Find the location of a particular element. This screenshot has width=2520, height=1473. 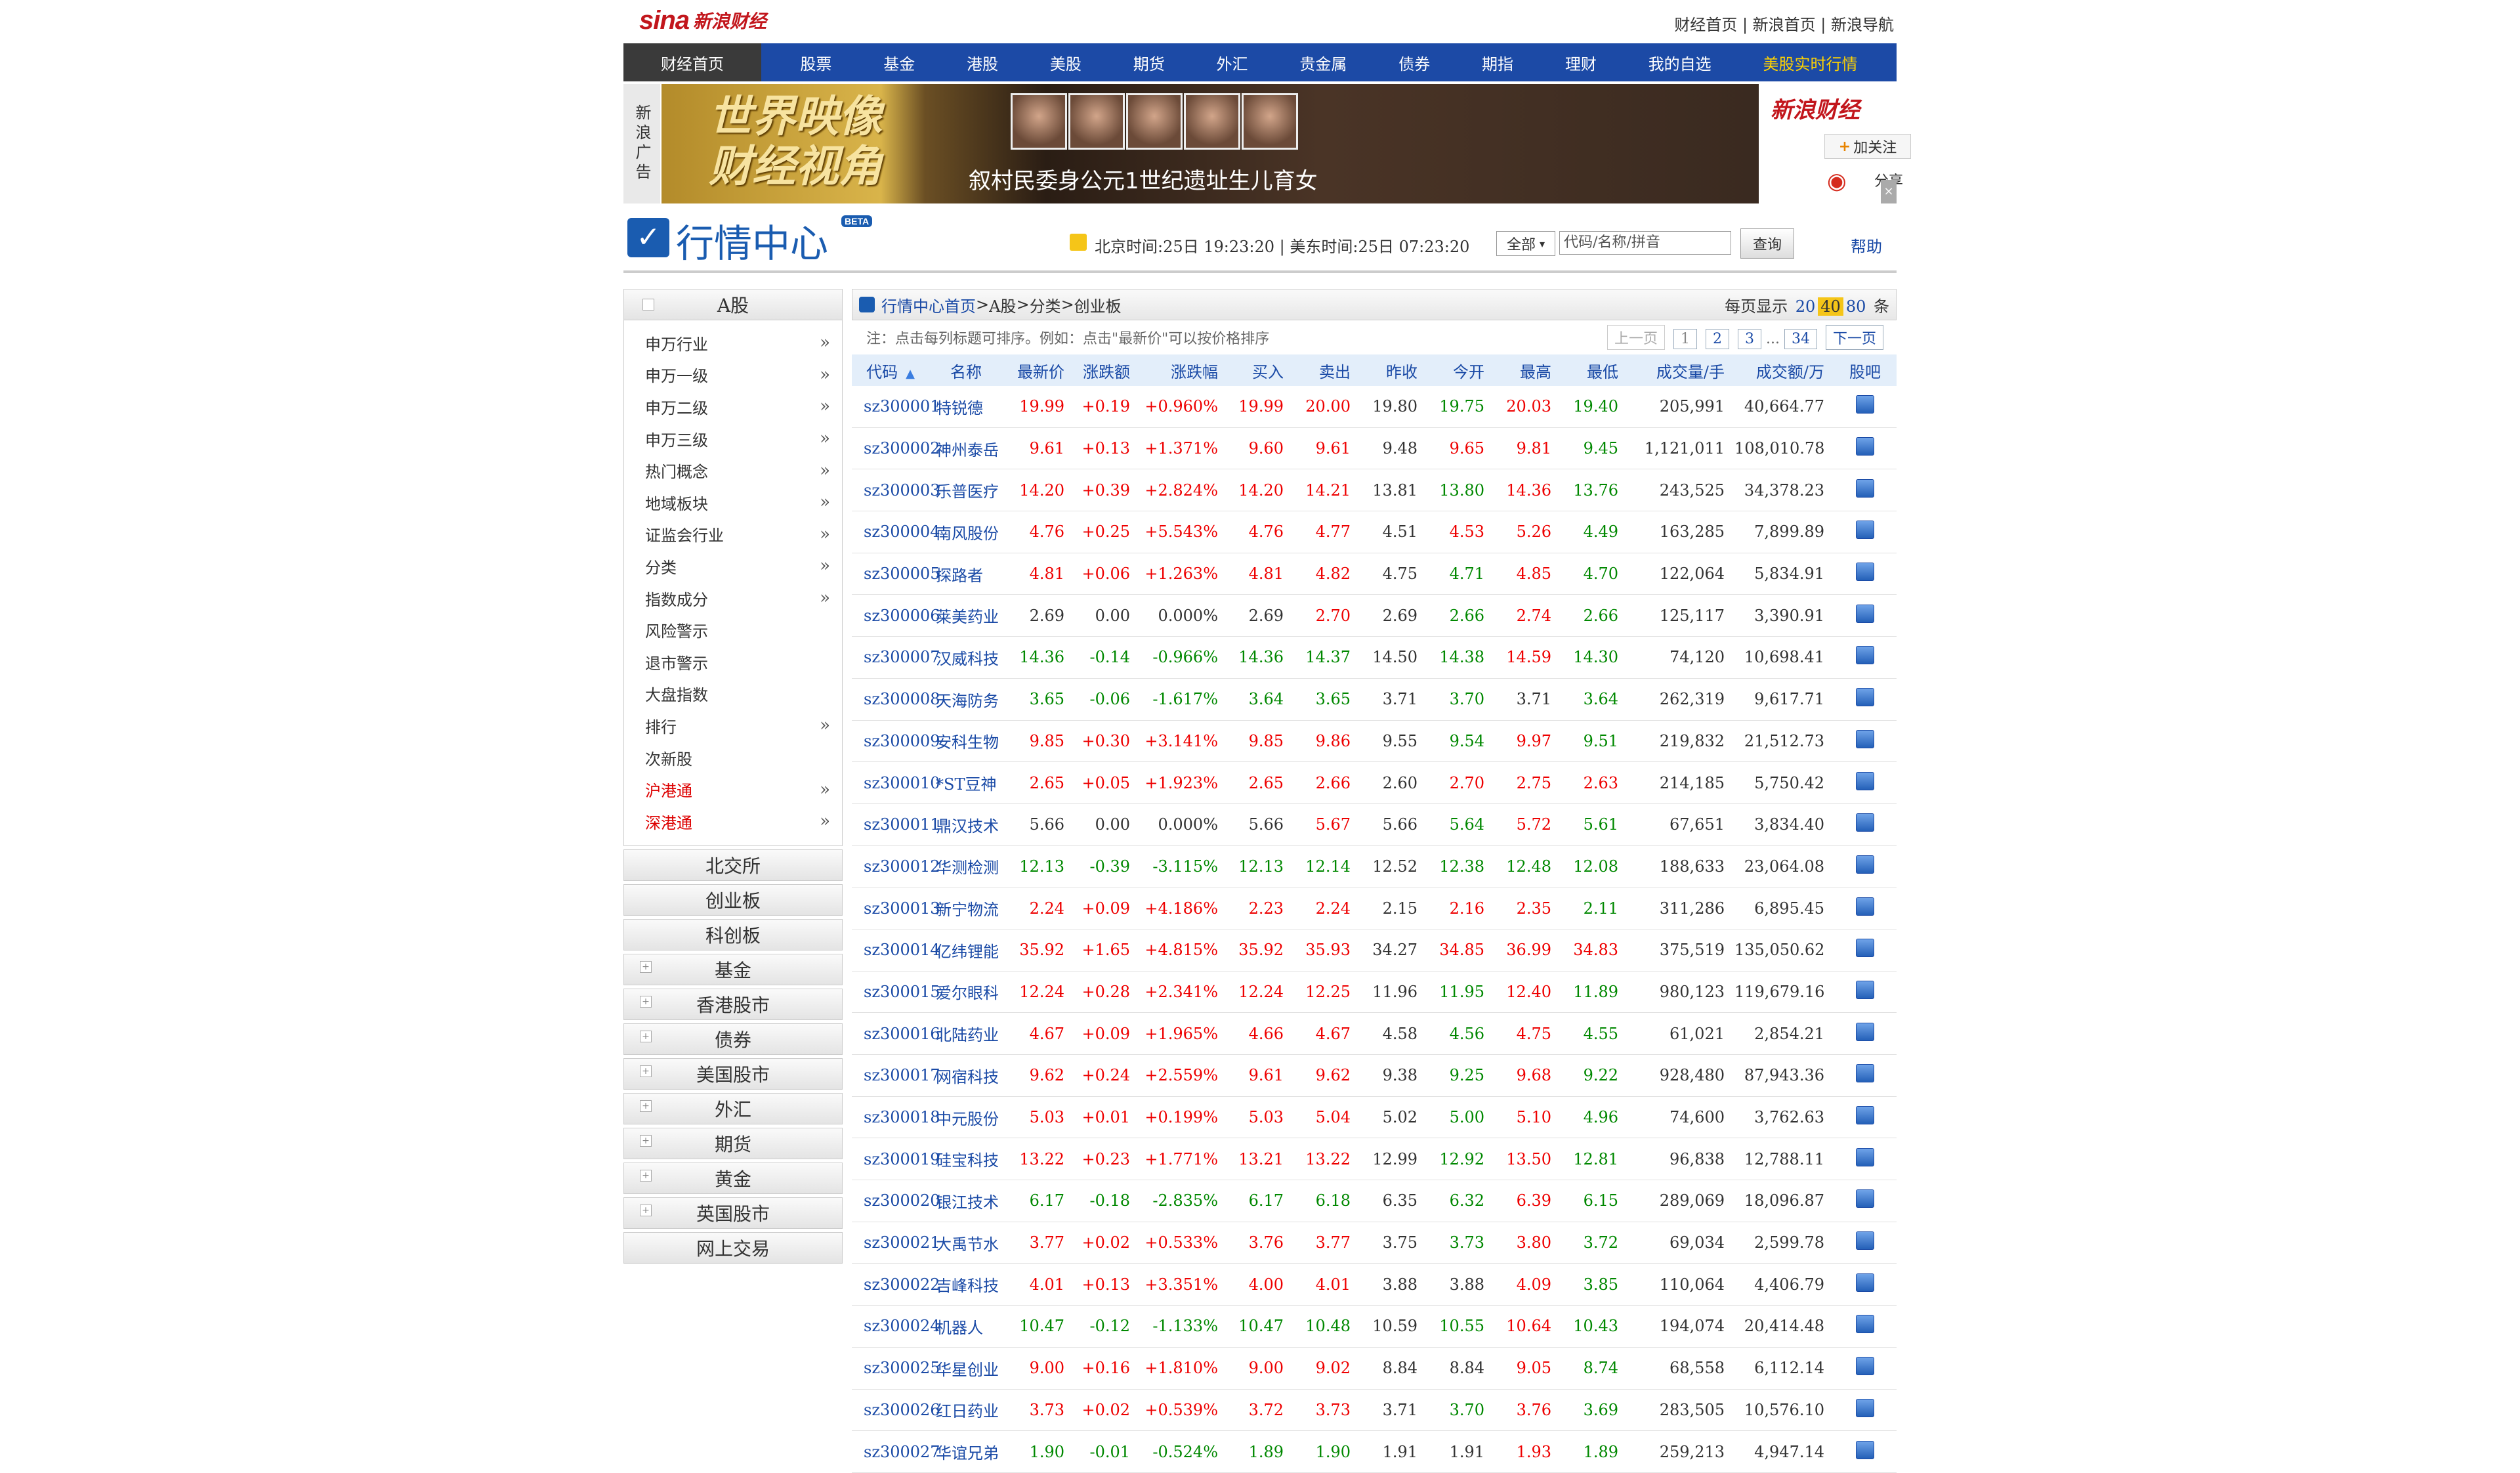

stock-name-link: 亿纬锂能 is located at coordinates (966, 950).